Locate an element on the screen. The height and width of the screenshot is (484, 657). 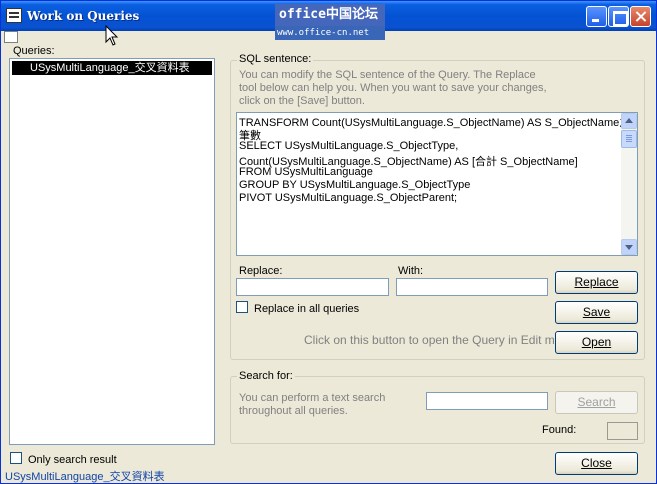
sql-scrollbar is located at coordinates (629, 184).